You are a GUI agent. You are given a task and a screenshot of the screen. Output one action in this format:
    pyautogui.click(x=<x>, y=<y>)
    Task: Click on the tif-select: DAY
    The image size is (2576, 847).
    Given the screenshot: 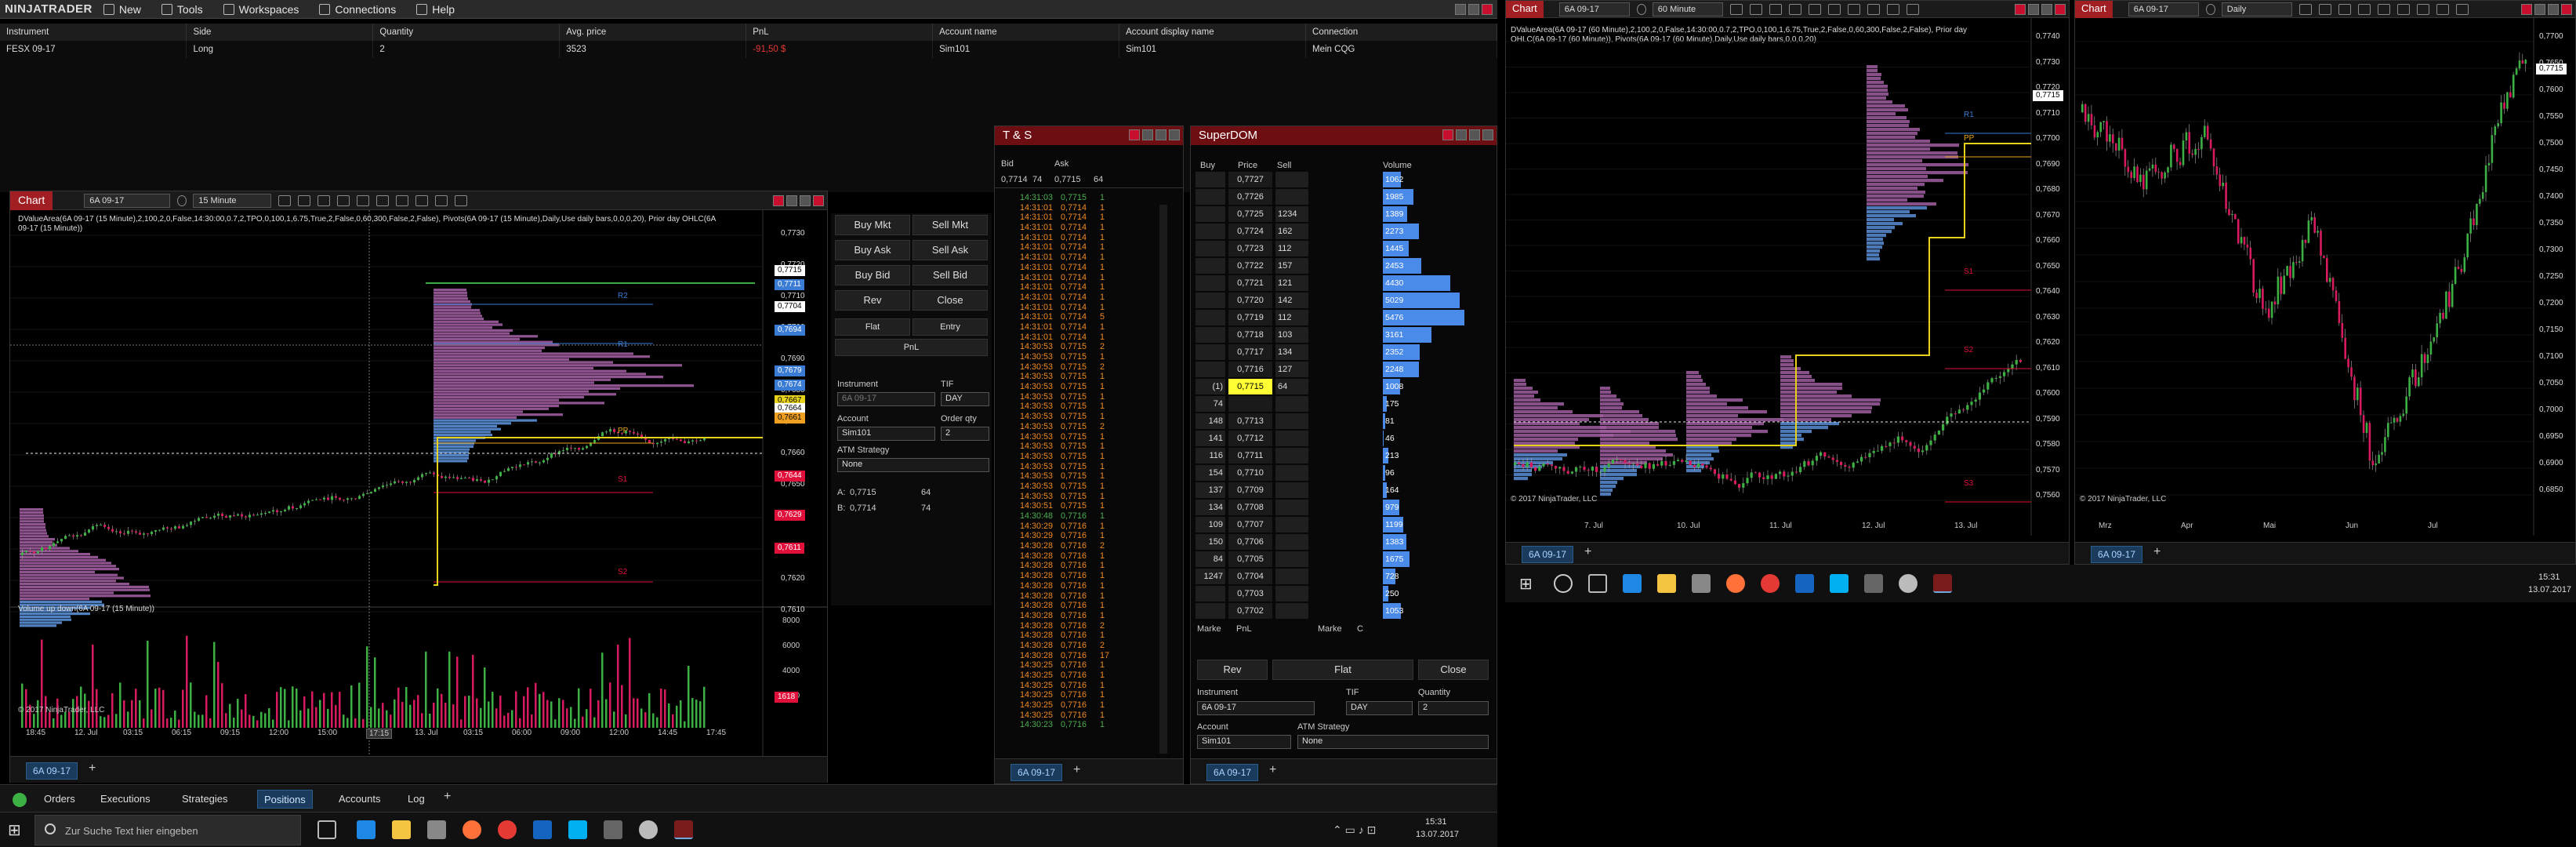 What is the action you would take?
    pyautogui.click(x=965, y=399)
    